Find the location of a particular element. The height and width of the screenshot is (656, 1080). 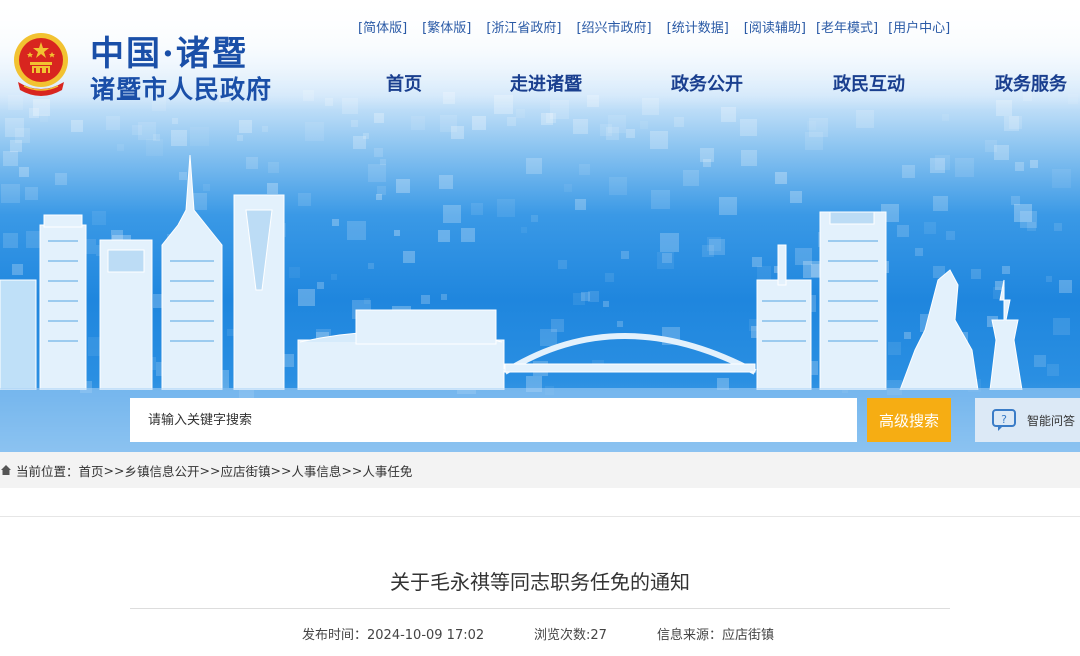

article-title: 关于毛永祺等同志职务任免的通知 is located at coordinates (540, 582).